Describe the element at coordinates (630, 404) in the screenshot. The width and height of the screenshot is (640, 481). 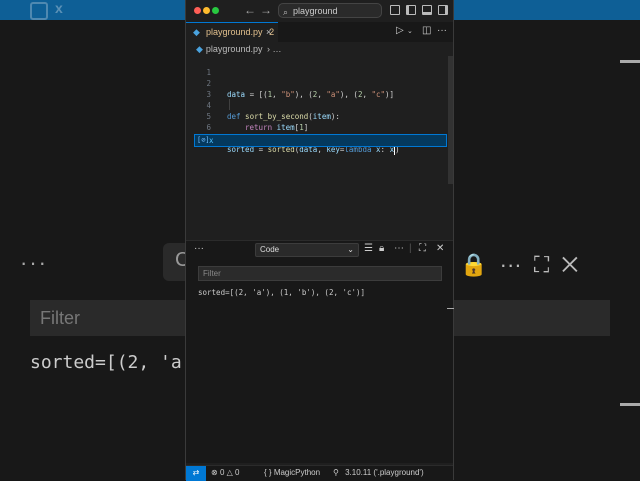
I see `background-scroll-mark` at that location.